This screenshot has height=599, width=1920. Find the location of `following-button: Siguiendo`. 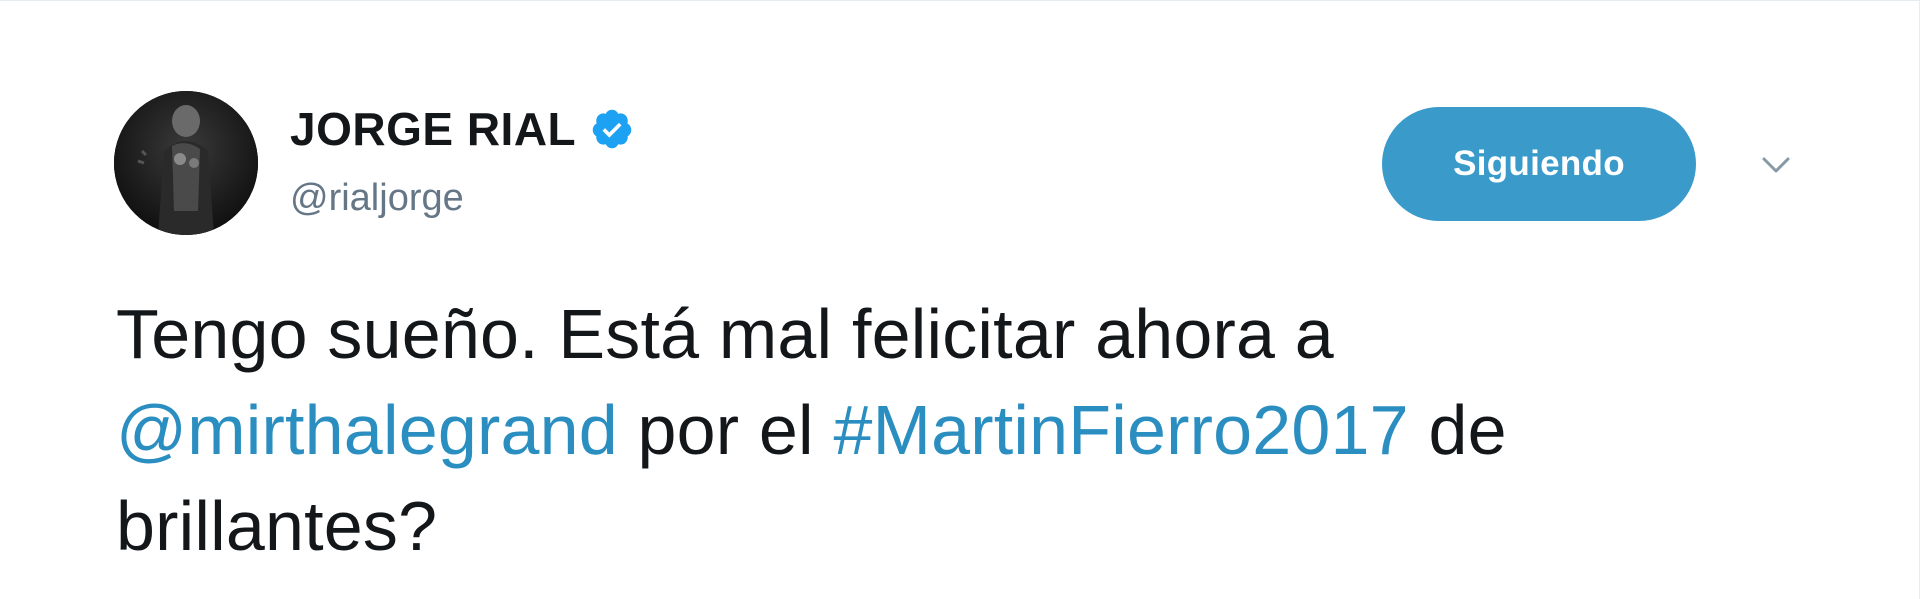

following-button: Siguiendo is located at coordinates (1539, 164).